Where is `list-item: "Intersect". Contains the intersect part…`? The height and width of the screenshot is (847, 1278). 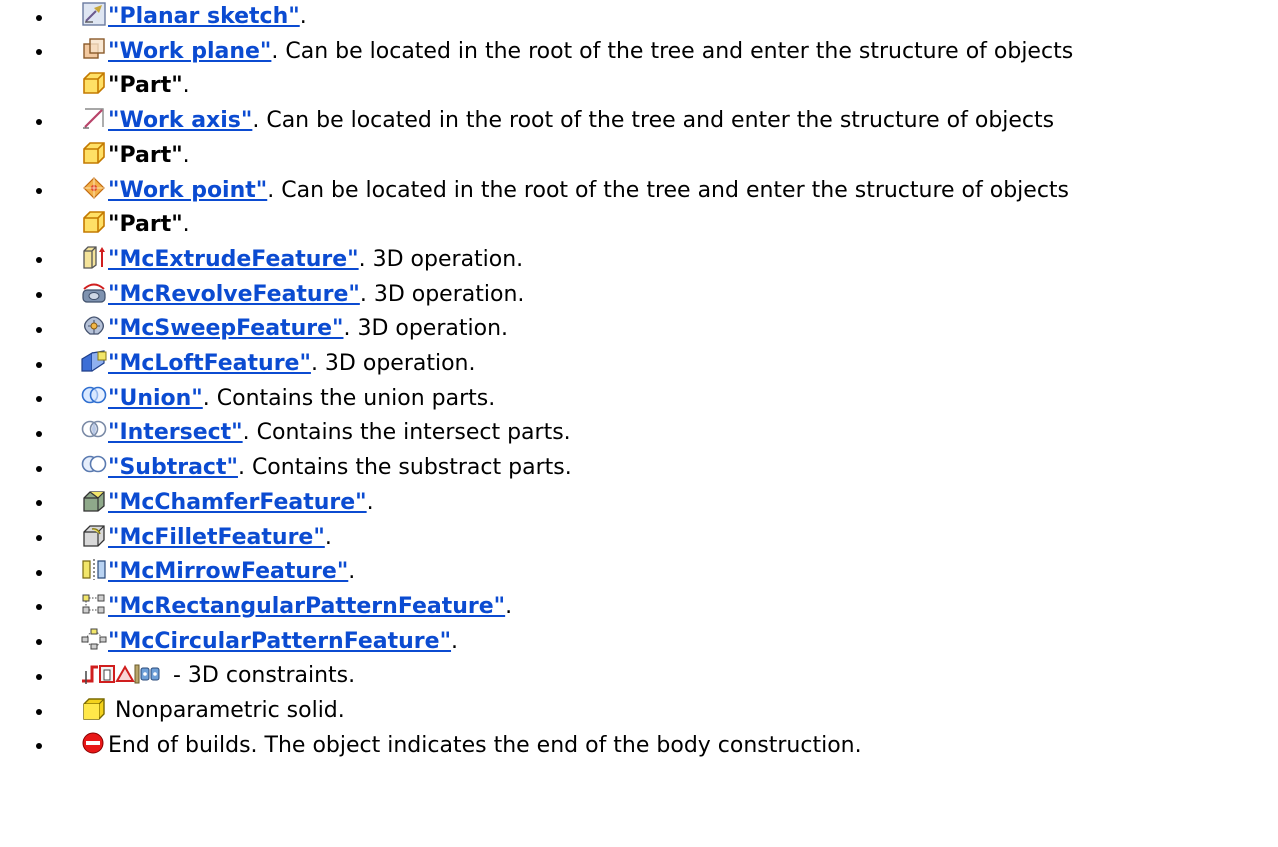
list-item: "Intersect". Contains the intersect part… is located at coordinates (639, 433).